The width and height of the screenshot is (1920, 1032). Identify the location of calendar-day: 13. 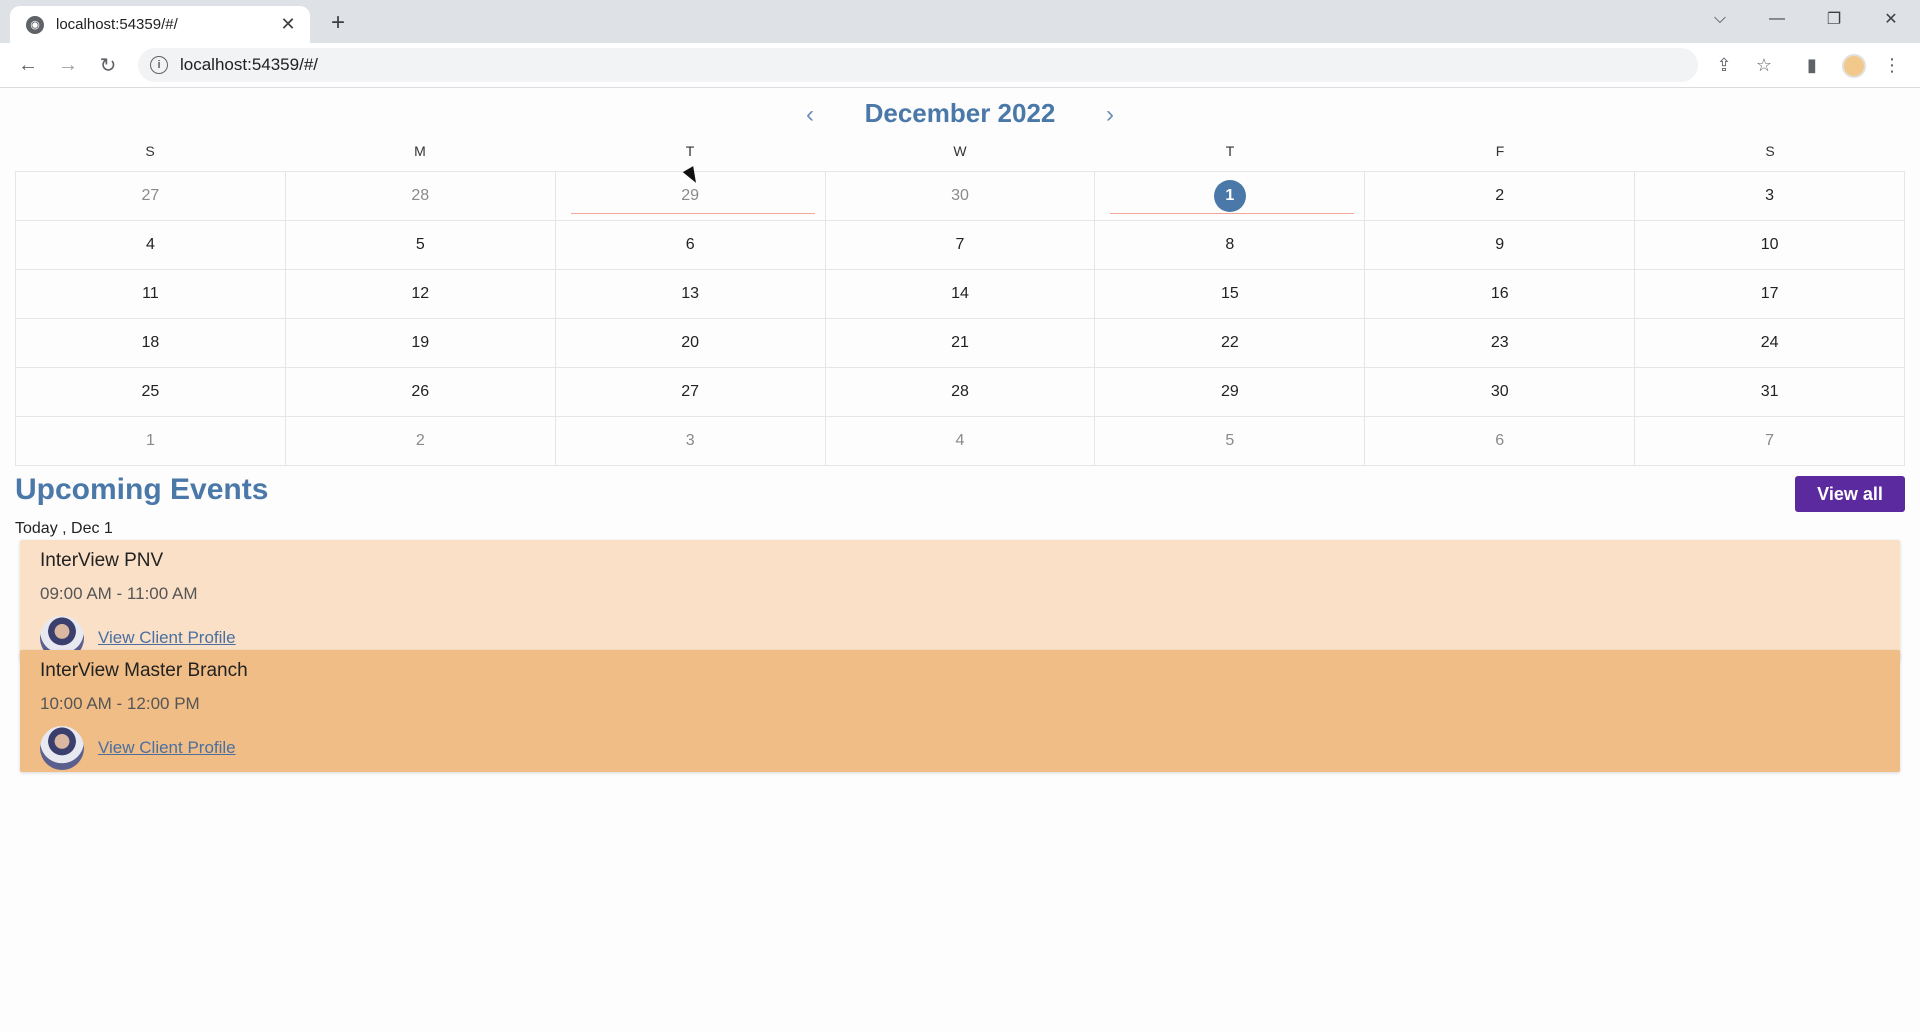
(689, 294).